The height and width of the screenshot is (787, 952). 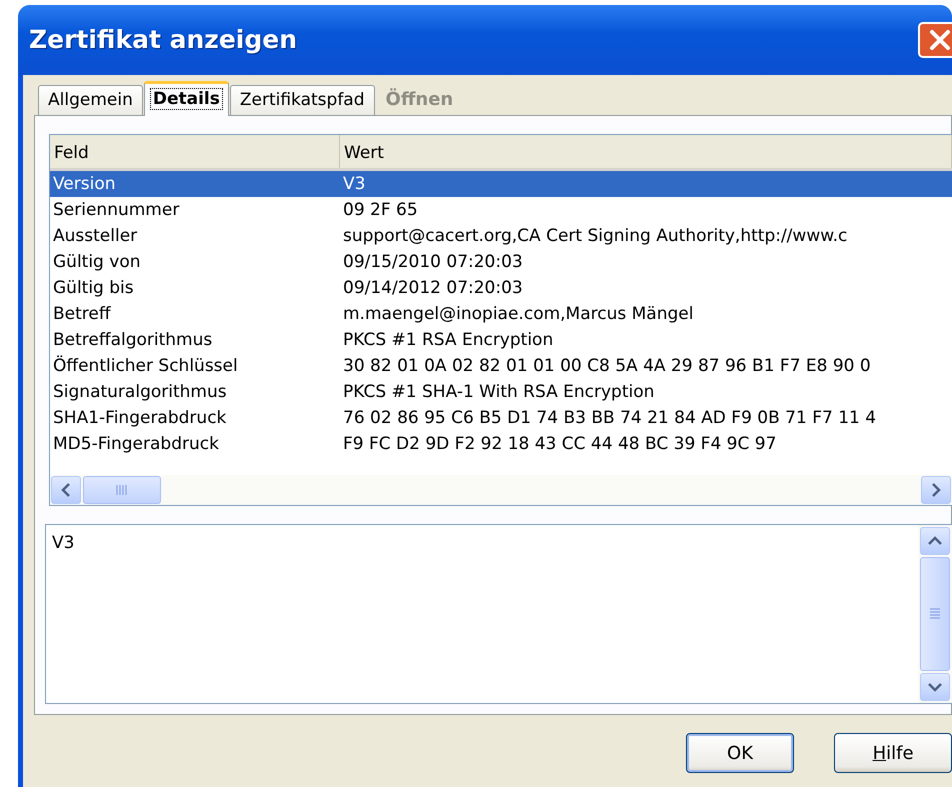 I want to click on list-row: Signaturalgorithmus PKCS #1 SHA-1 With RSA Encryption, so click(x=501, y=392).